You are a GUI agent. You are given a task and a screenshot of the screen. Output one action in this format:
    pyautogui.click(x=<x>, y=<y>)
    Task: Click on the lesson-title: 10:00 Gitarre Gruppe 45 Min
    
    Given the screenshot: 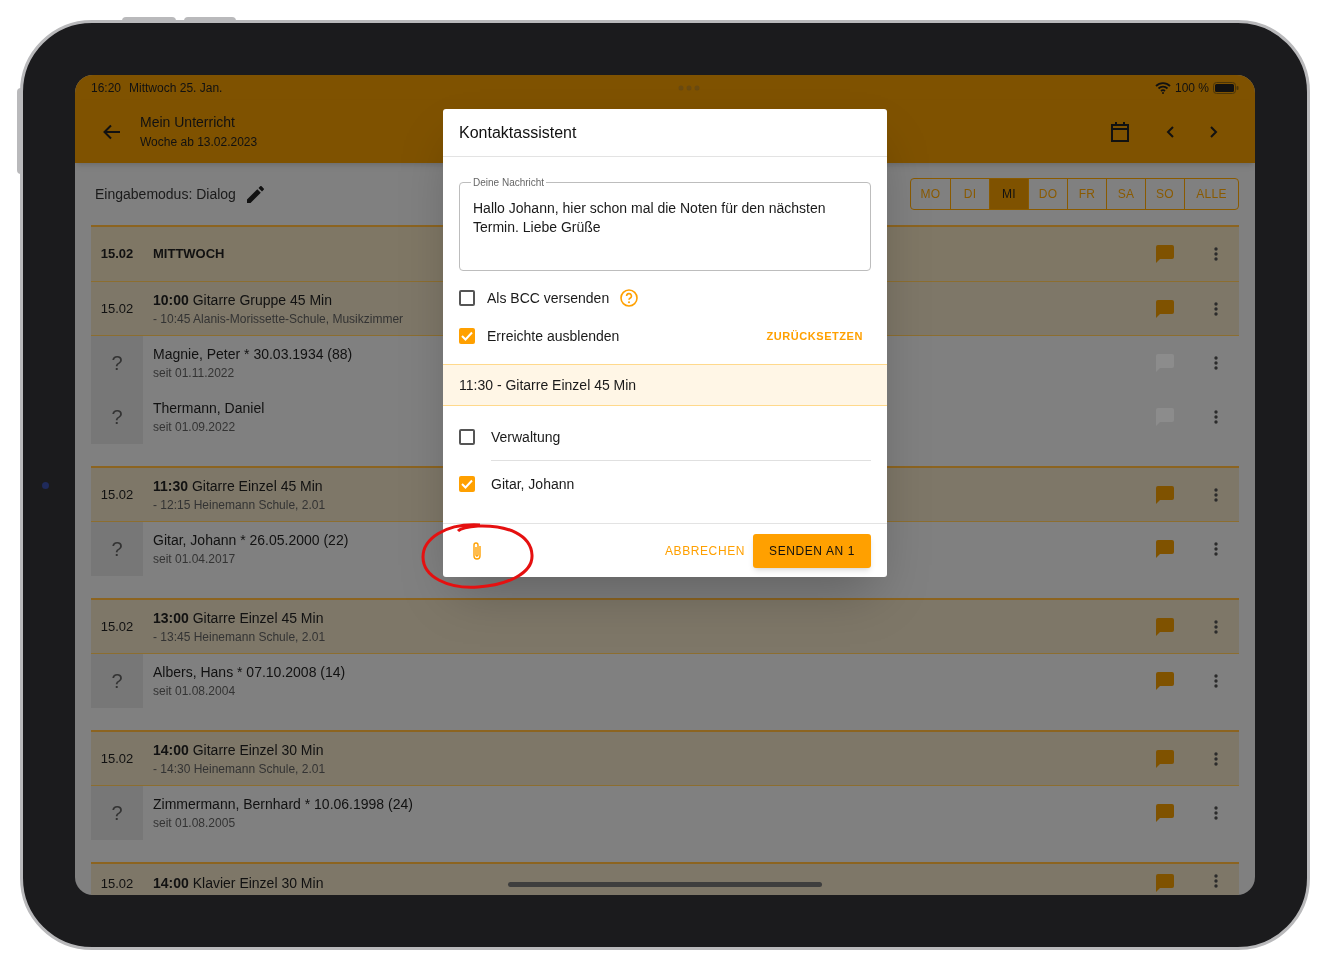 What is the action you would take?
    pyautogui.click(x=242, y=299)
    